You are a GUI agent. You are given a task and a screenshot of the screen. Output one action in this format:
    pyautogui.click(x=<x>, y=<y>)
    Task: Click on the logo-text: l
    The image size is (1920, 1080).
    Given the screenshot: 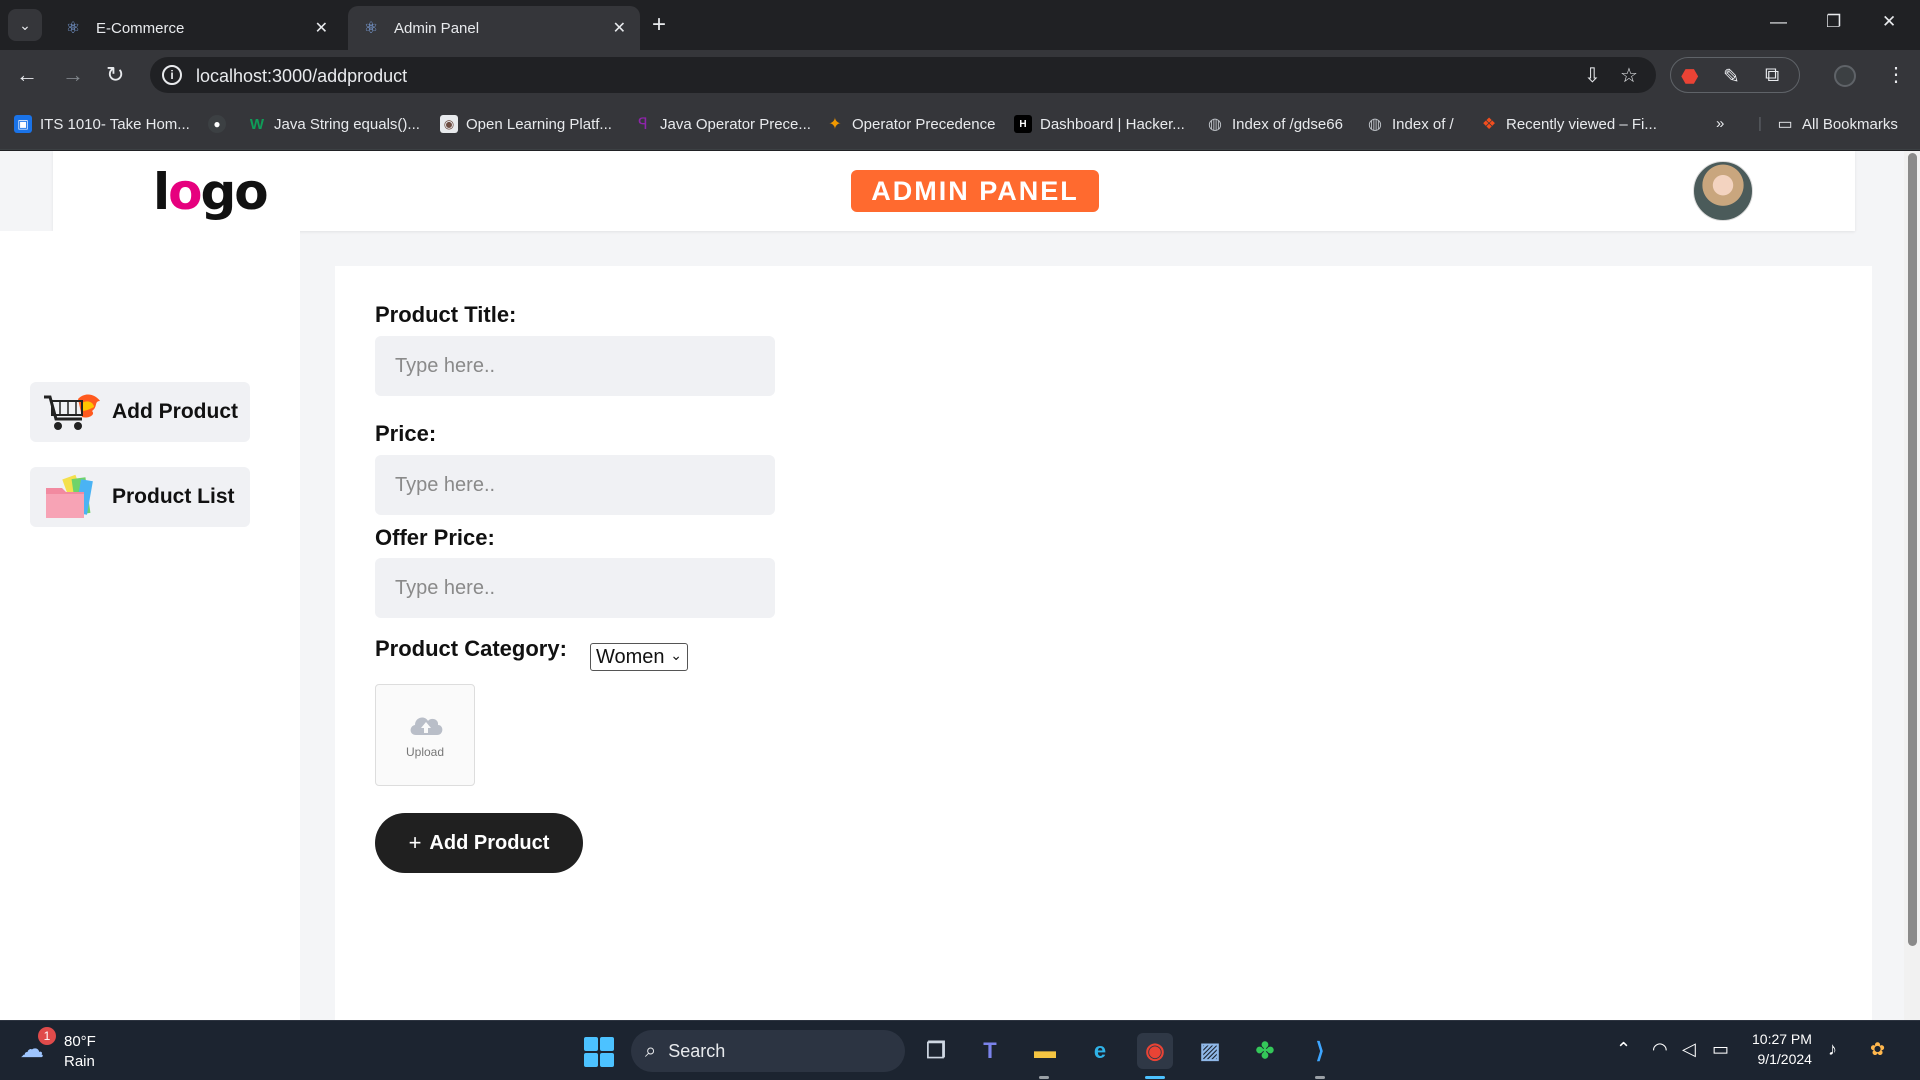 What is the action you would take?
    pyautogui.click(x=161, y=192)
    